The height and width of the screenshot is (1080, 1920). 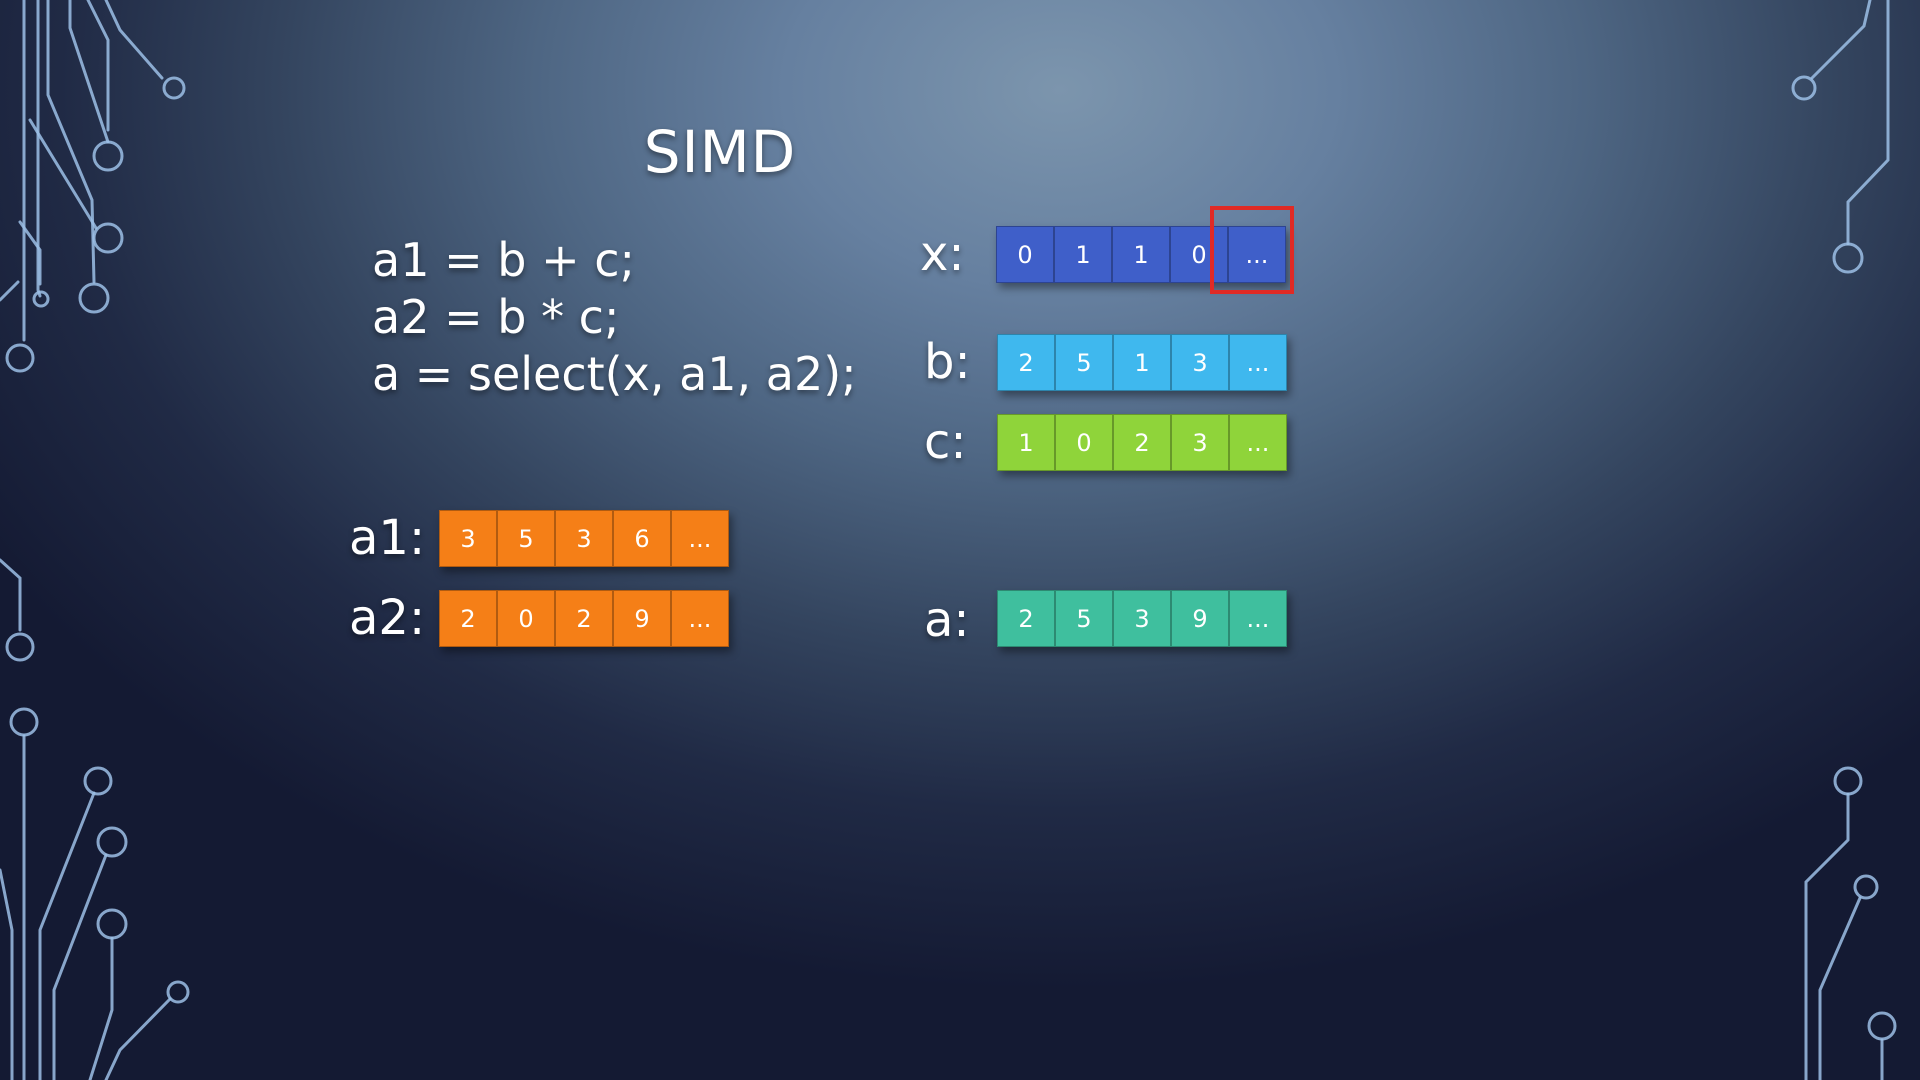 I want to click on vector-a1-label: a1:, so click(x=387, y=538).